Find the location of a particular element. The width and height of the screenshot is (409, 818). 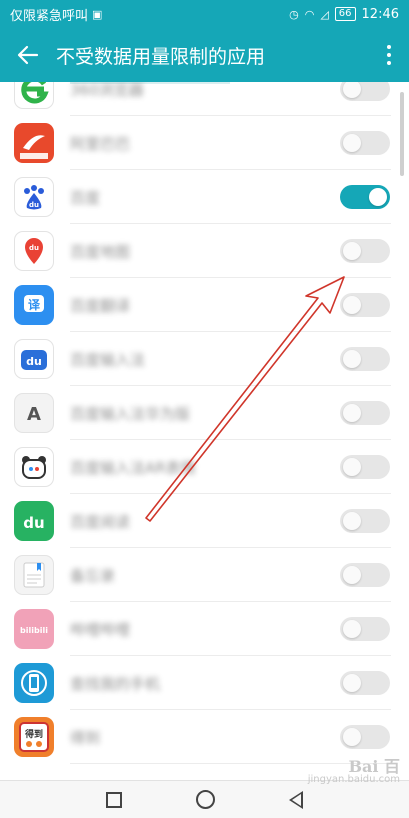

app-label: 得到 is located at coordinates (85, 737).